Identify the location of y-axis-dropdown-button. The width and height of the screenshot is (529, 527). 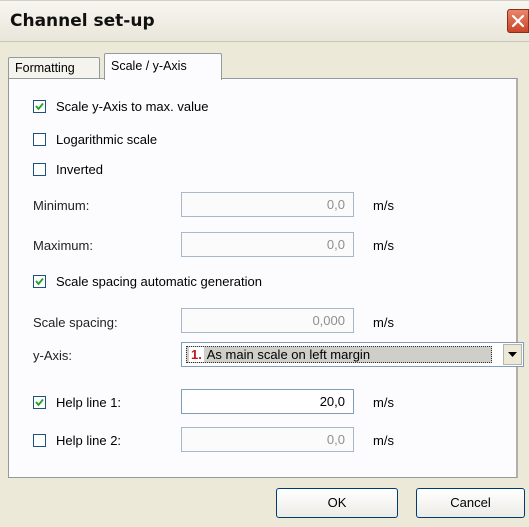
(512, 354).